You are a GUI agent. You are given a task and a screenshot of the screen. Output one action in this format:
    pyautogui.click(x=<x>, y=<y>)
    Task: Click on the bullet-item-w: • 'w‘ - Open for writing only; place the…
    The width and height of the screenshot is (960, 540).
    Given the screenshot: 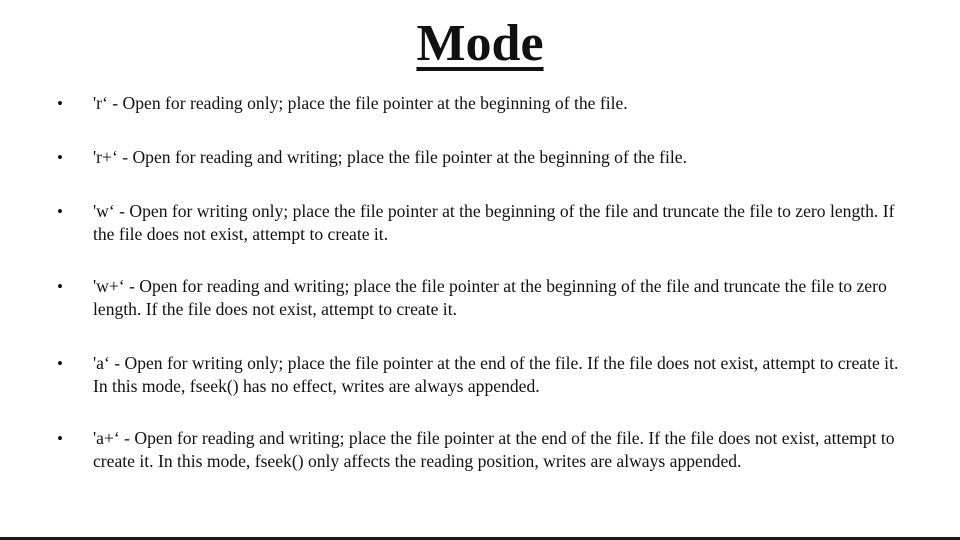 What is the action you would take?
    pyautogui.click(x=482, y=223)
    